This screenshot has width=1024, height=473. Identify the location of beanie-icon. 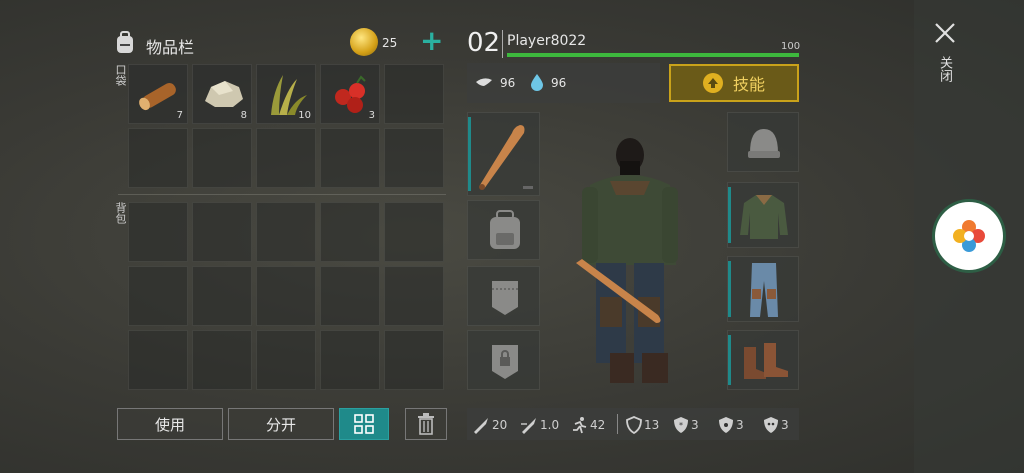
(764, 143).